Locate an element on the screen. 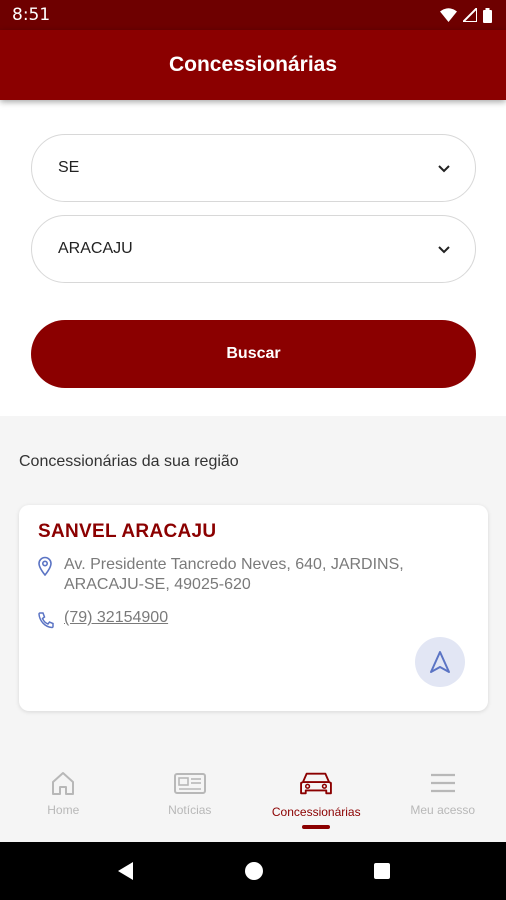  status-time: 8:51 is located at coordinates (31, 15).